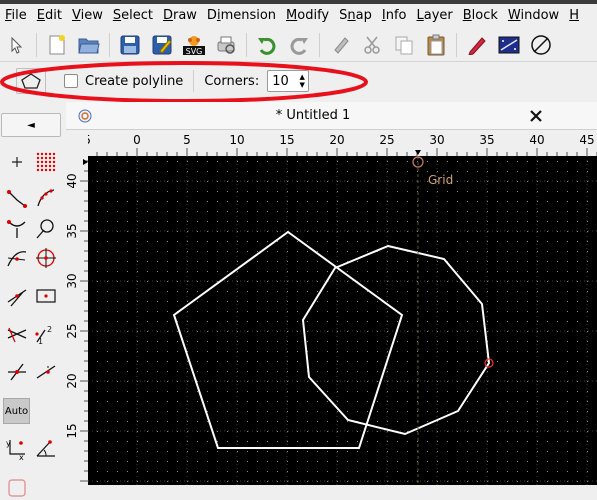  Describe the element at coordinates (533, 16) in the screenshot. I see `menu-window: Window` at that location.